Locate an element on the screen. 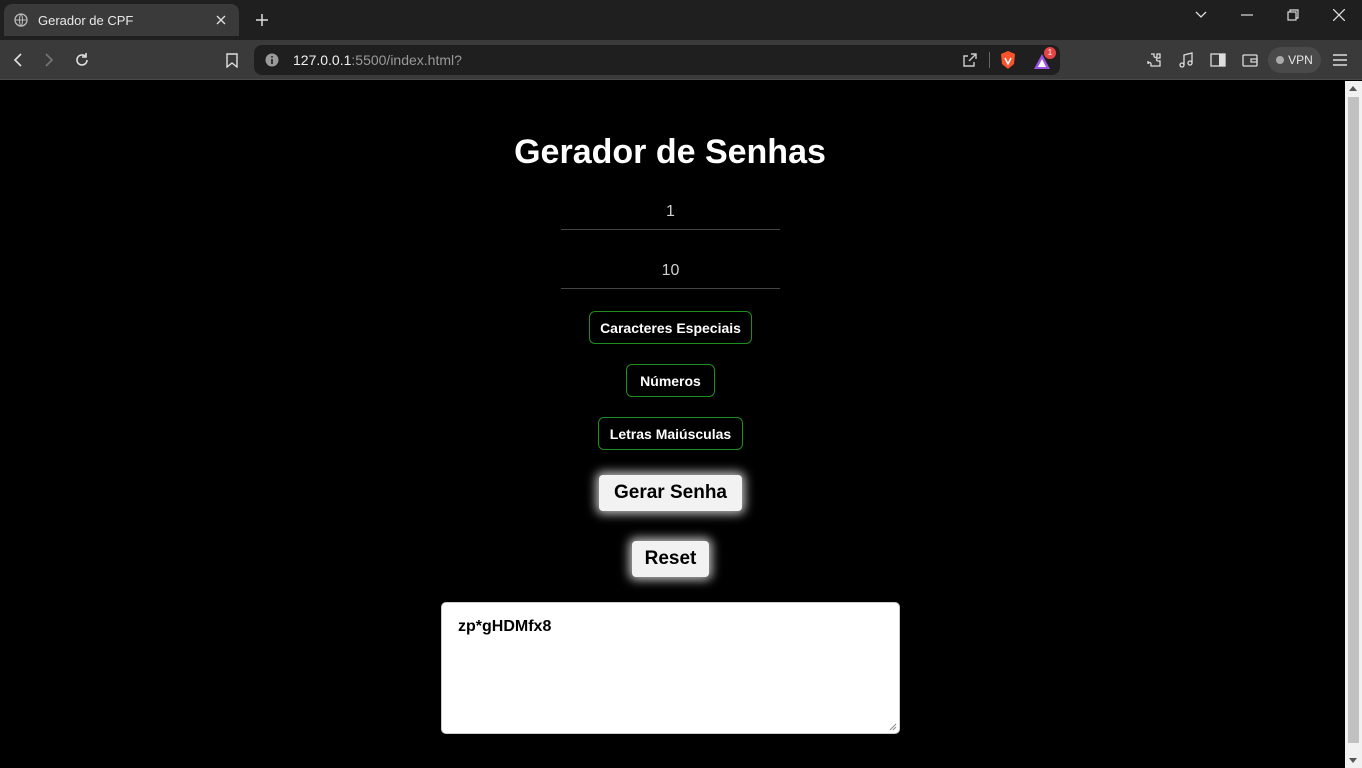  tab-title: Gerador de CPF is located at coordinates (86, 20).